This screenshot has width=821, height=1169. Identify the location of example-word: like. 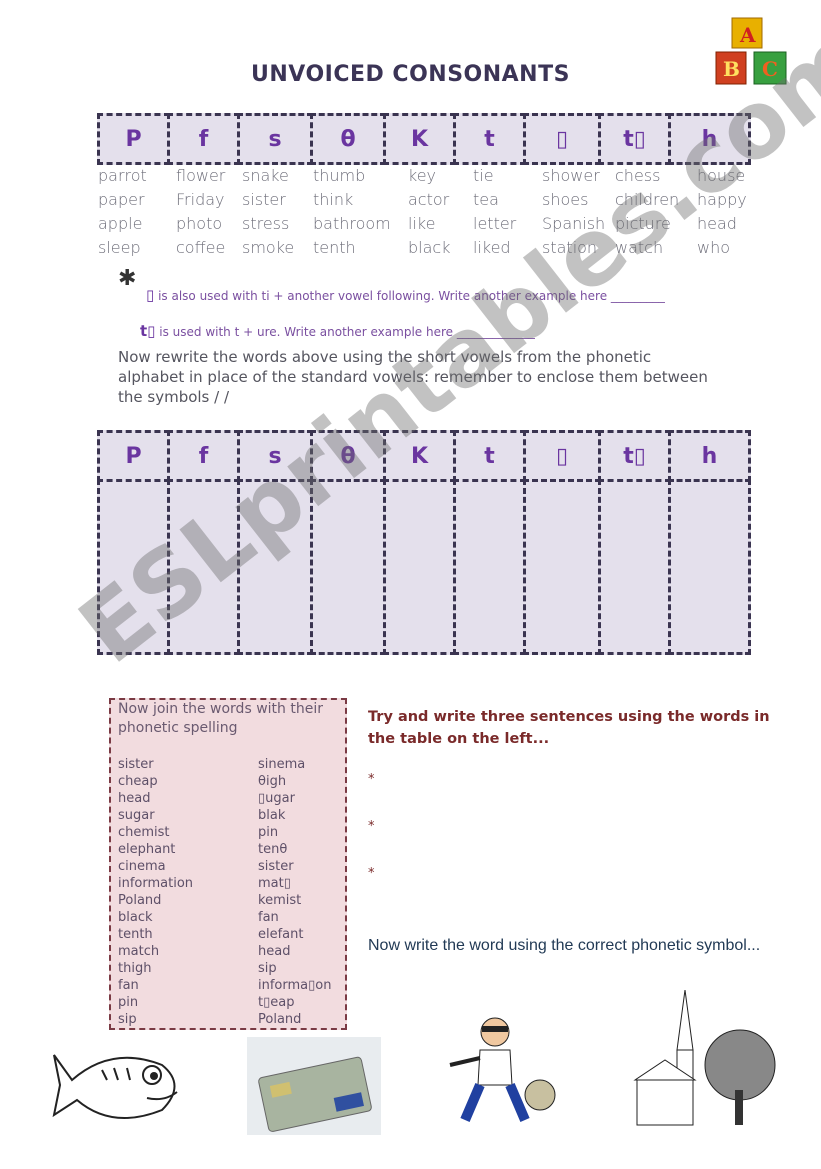
(422, 223).